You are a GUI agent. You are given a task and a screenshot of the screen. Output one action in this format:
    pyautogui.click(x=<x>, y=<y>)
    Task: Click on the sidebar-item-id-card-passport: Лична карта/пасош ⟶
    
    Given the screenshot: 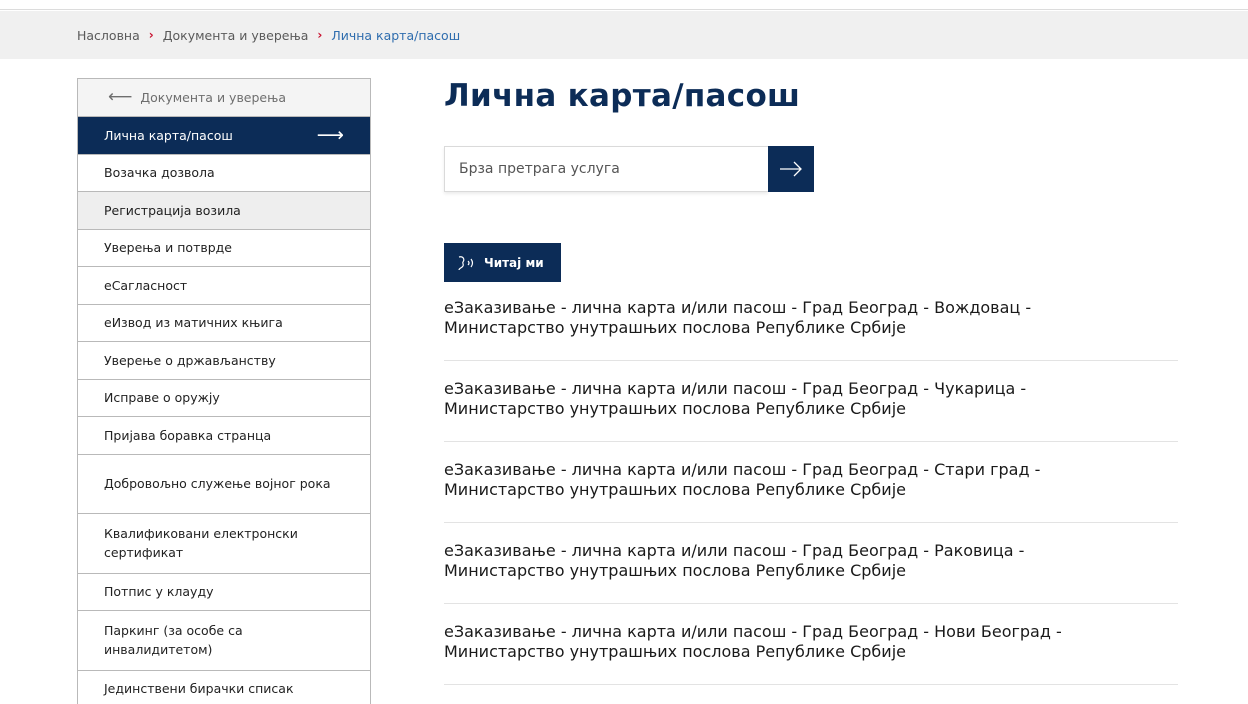 What is the action you would take?
    pyautogui.click(x=224, y=136)
    